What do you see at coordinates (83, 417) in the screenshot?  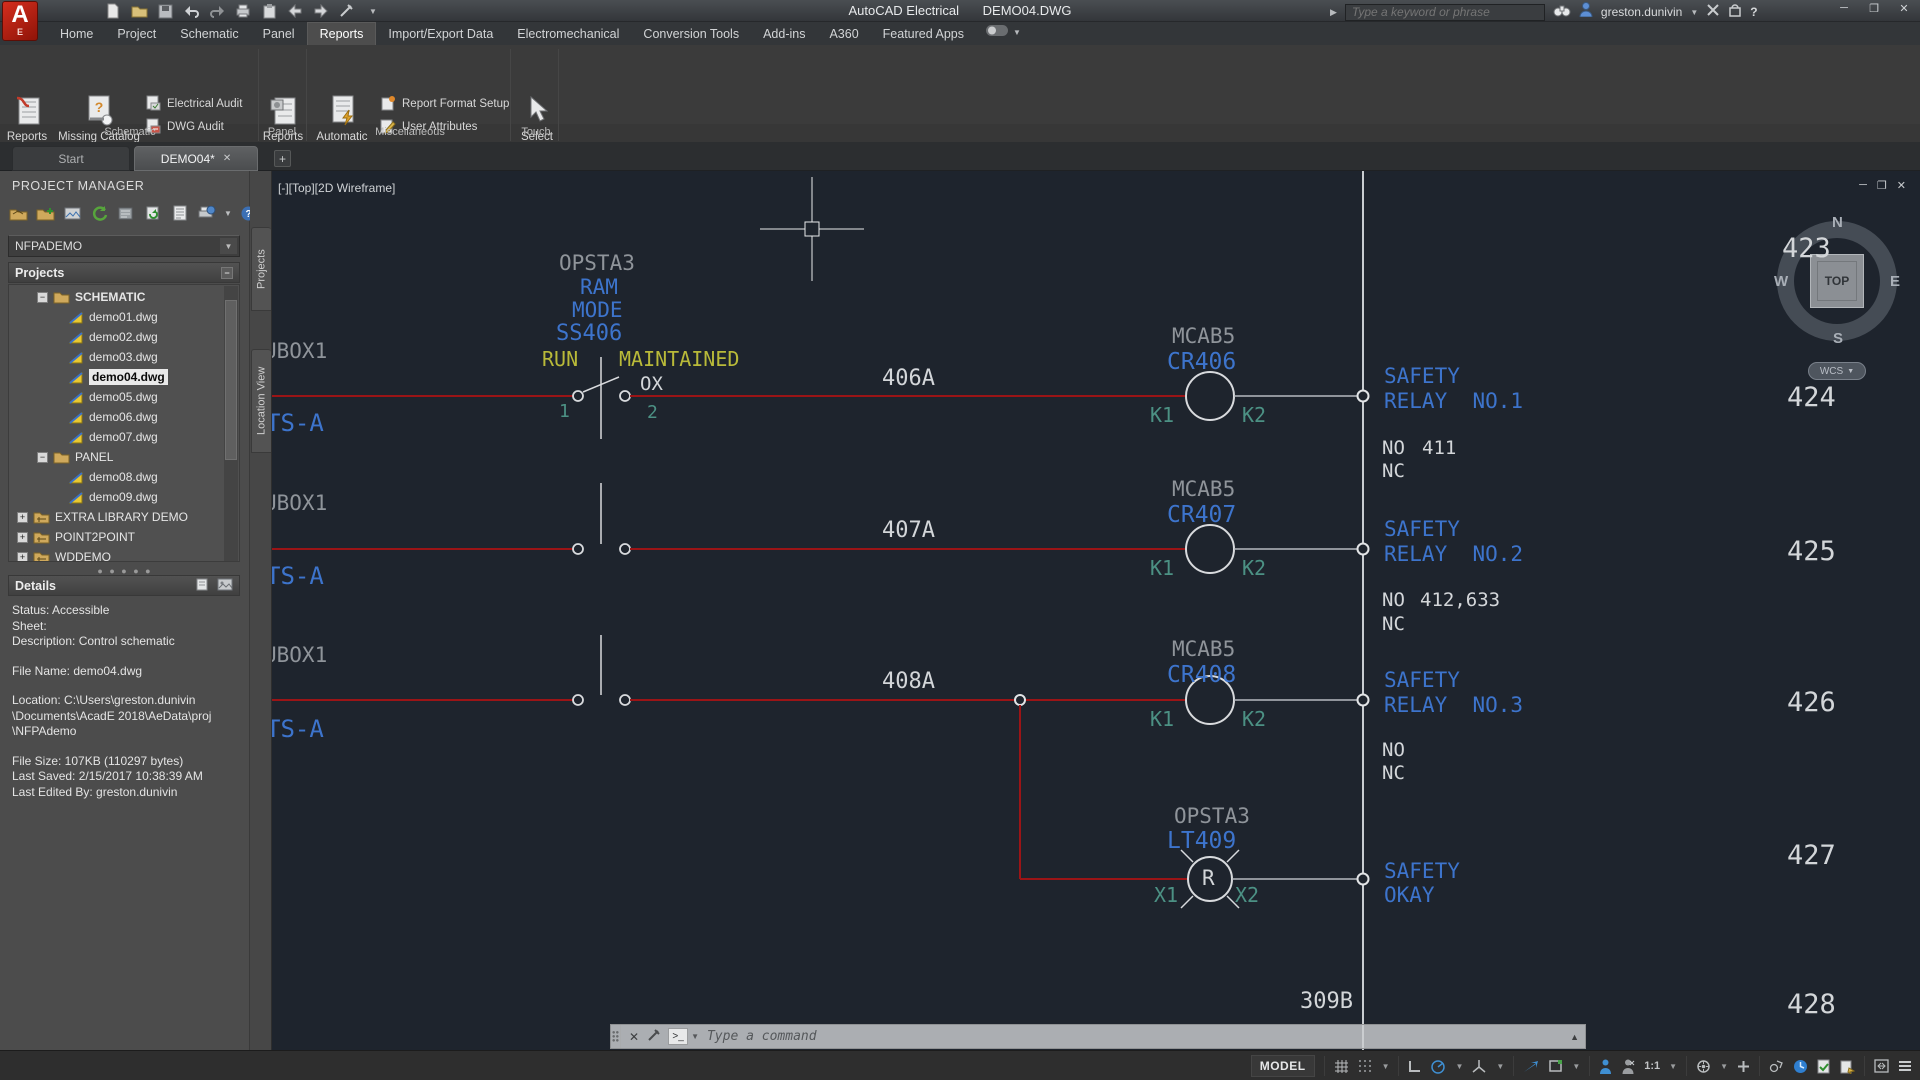 I see `tree-item-demo06: demo06.dwg` at bounding box center [83, 417].